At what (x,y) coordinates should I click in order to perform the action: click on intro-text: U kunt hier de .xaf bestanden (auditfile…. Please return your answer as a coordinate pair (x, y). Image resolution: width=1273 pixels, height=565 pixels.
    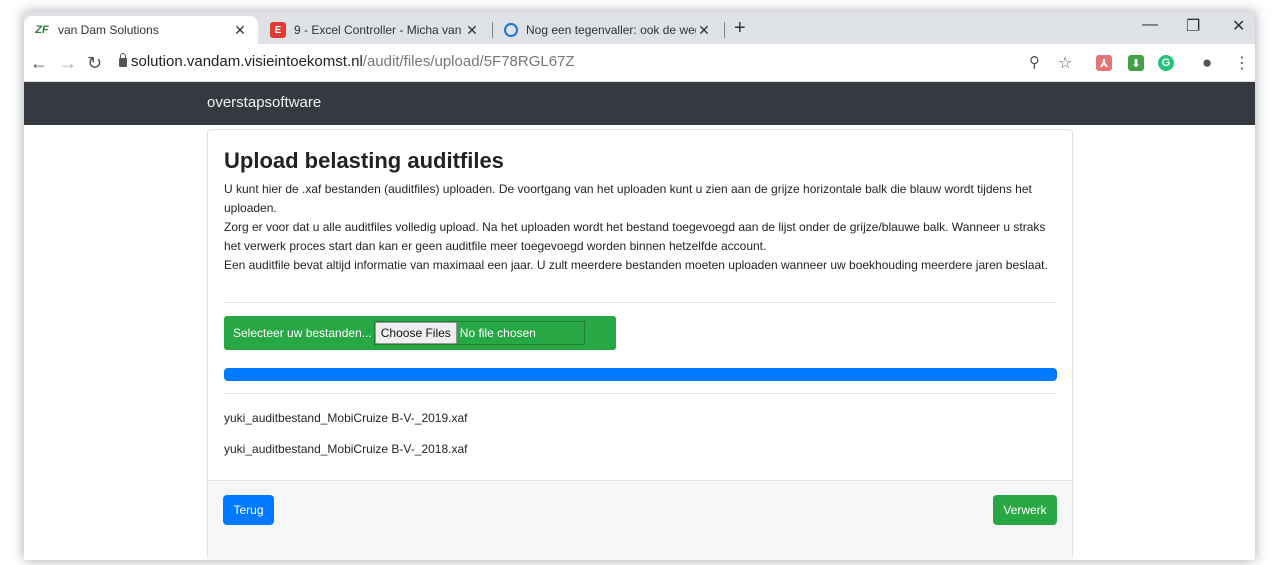
    Looking at the image, I should click on (642, 227).